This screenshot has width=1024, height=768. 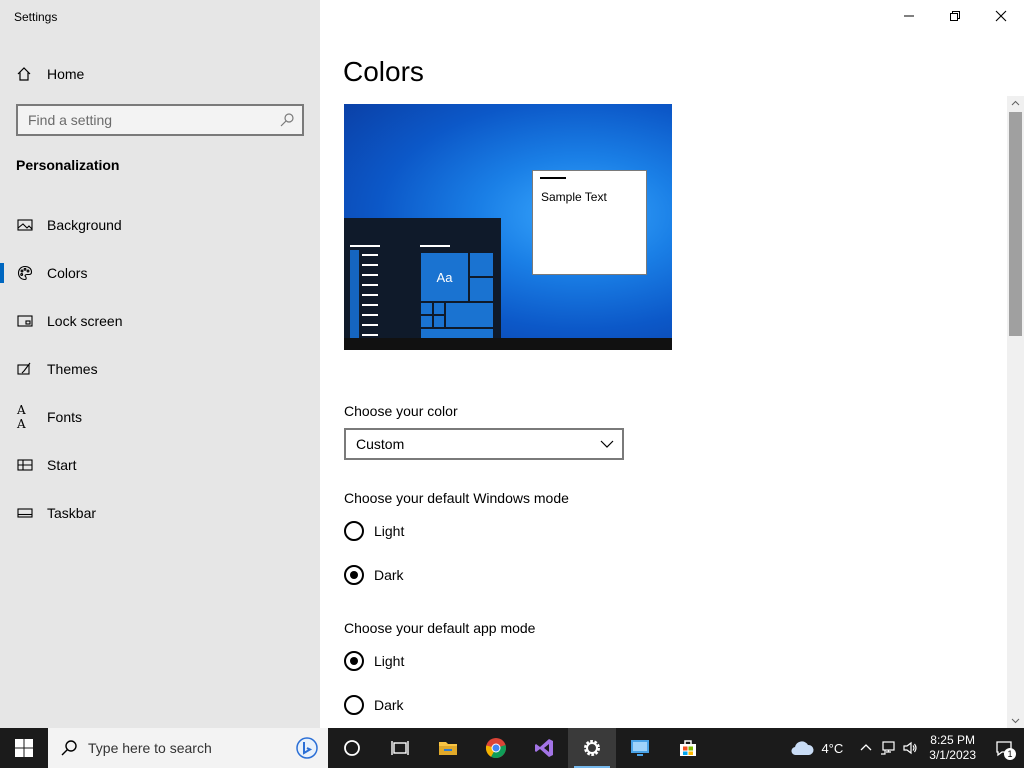 I want to click on start-button, so click(x=24, y=748).